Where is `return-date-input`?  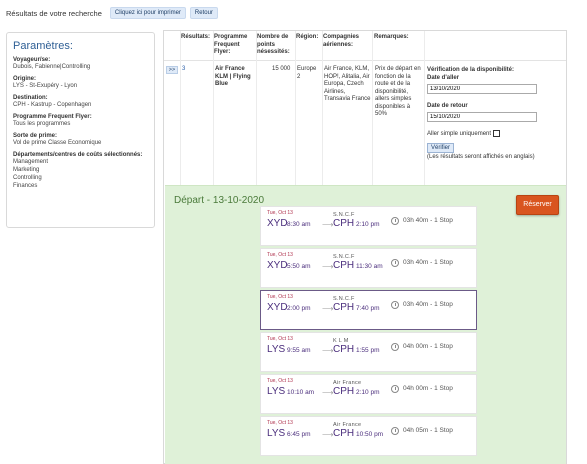
return-date-input is located at coordinates (482, 117).